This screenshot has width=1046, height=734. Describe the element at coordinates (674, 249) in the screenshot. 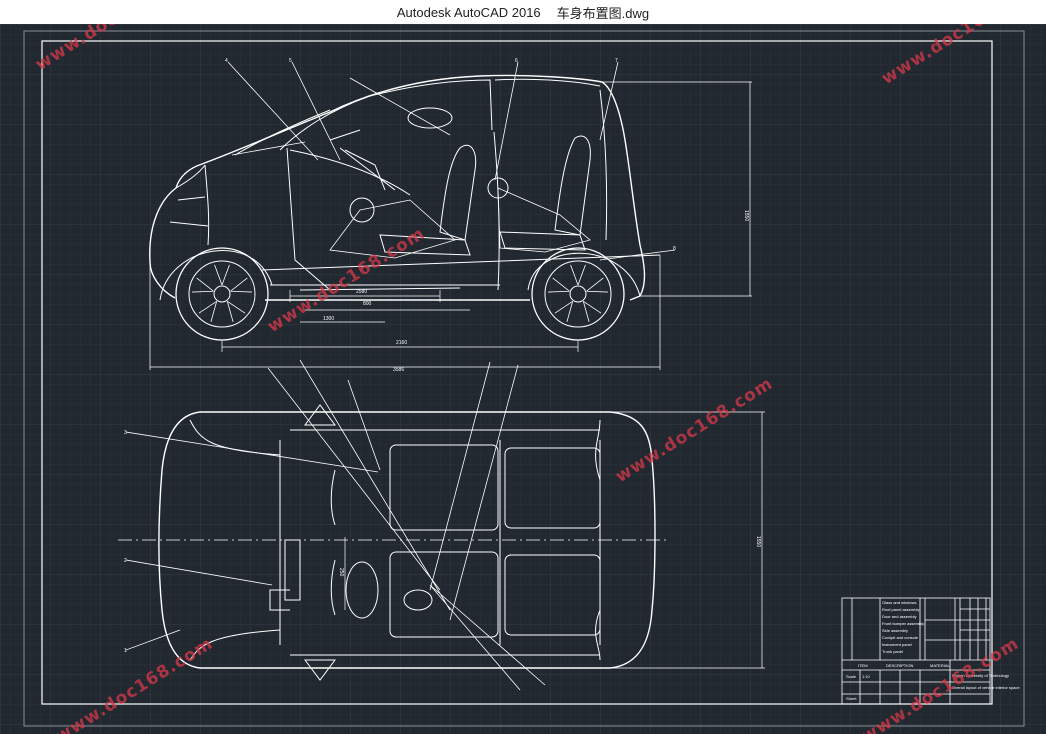

I see `part-label: 8` at that location.